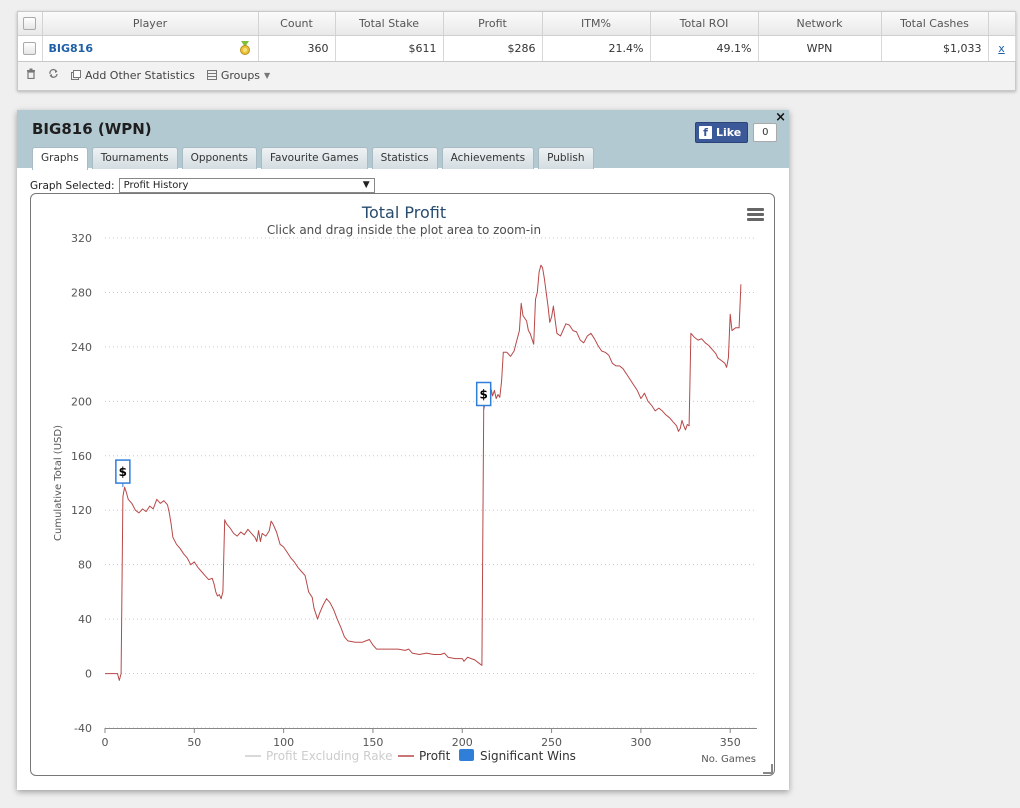  I want to click on col-header-network: Network, so click(820, 24).